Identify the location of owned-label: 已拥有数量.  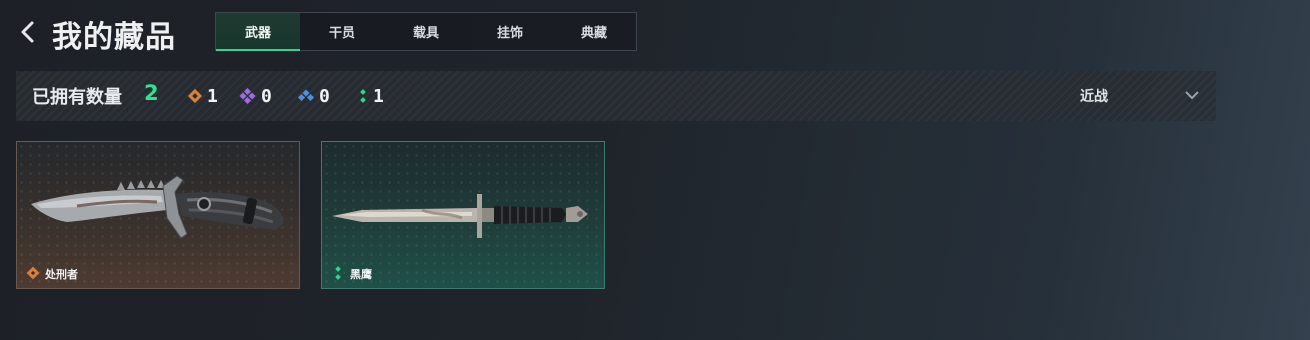
(77, 97).